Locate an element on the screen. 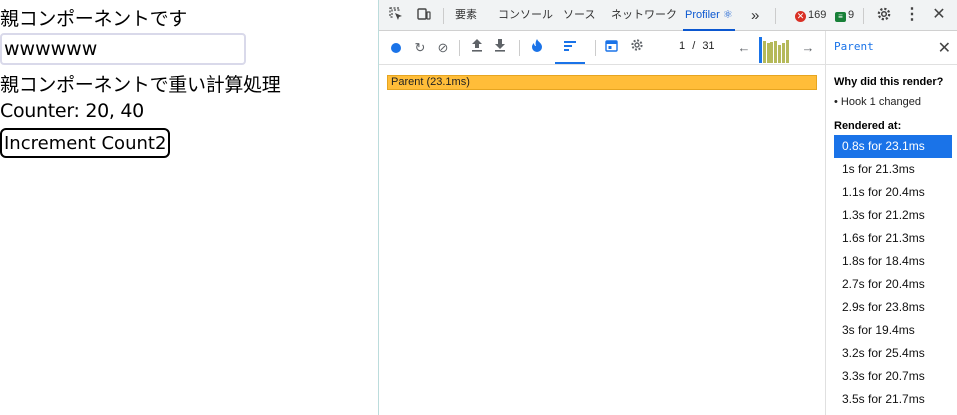 This screenshot has height=415, width=957. commit-bar-chart is located at coordinates (774, 49).